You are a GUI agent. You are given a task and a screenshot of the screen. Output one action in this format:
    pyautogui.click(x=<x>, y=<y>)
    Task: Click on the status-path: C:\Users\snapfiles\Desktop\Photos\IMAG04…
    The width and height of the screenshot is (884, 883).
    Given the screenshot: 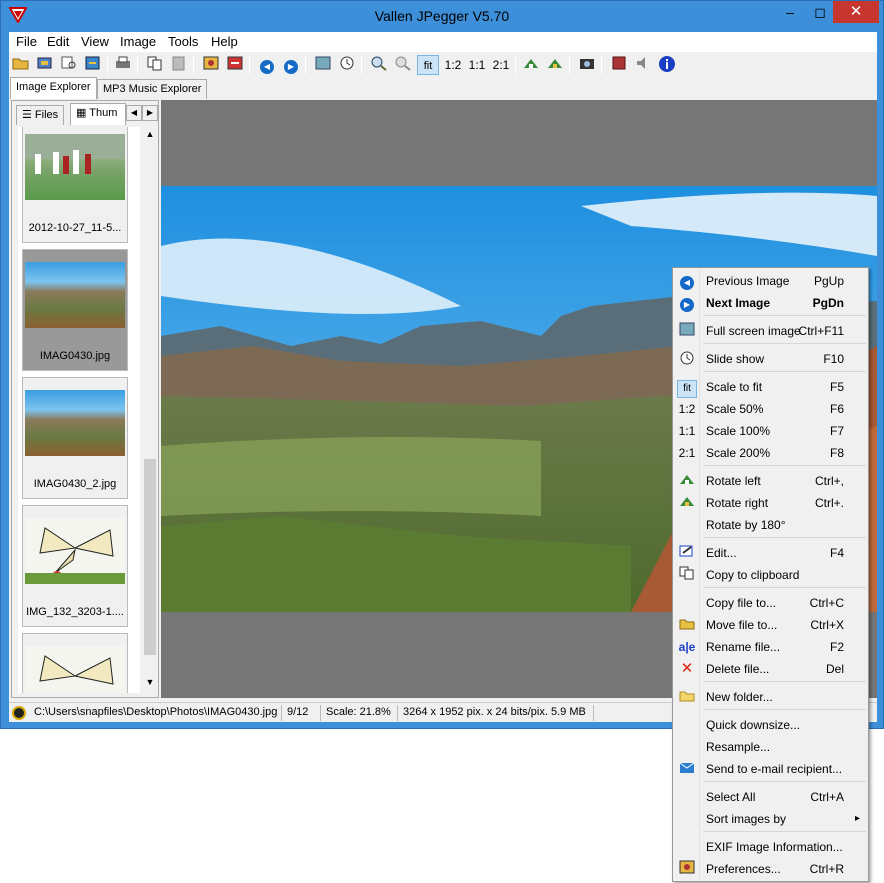 What is the action you would take?
    pyautogui.click(x=156, y=712)
    